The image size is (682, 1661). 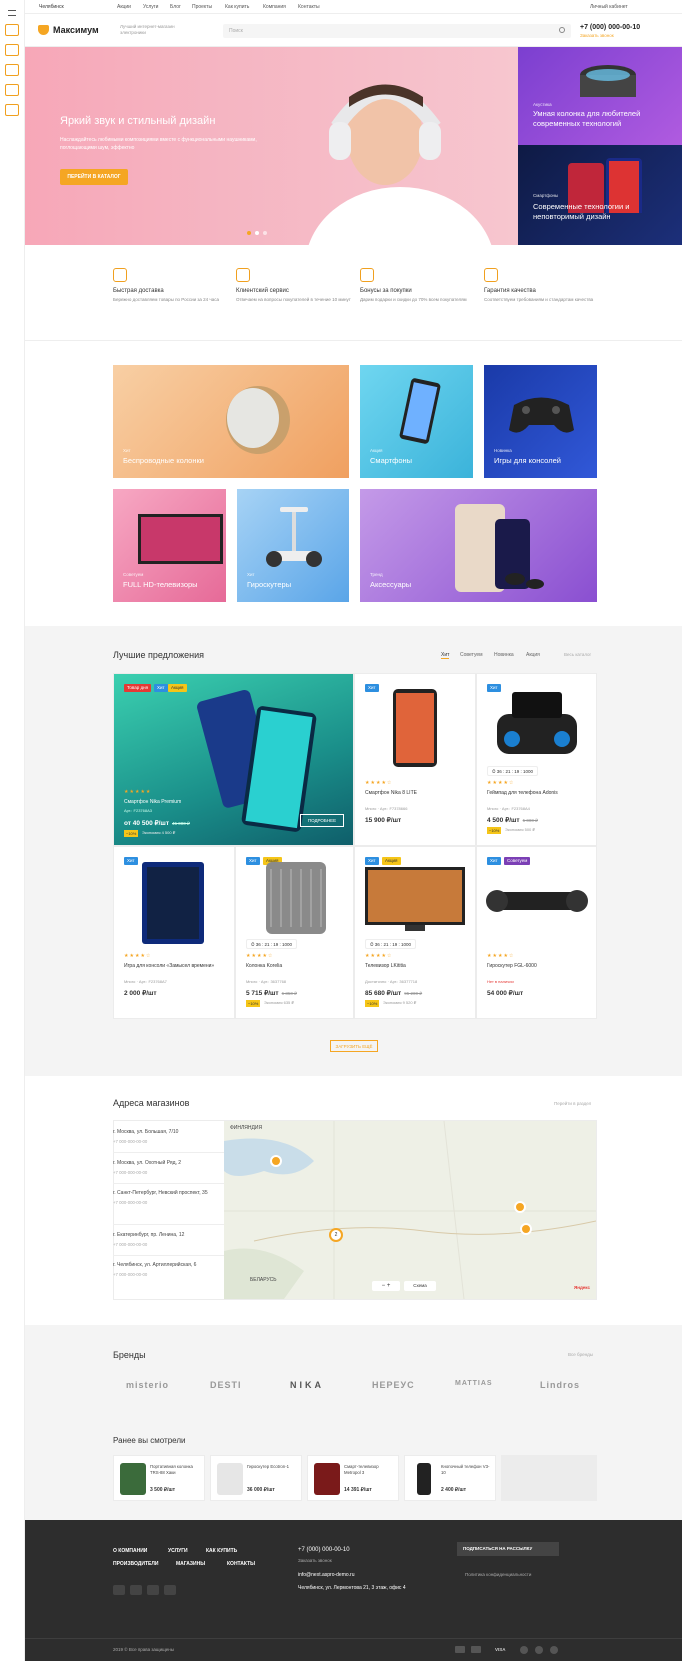 What do you see at coordinates (471, 655) in the screenshot?
I see `tab-recommend: Советуем` at bounding box center [471, 655].